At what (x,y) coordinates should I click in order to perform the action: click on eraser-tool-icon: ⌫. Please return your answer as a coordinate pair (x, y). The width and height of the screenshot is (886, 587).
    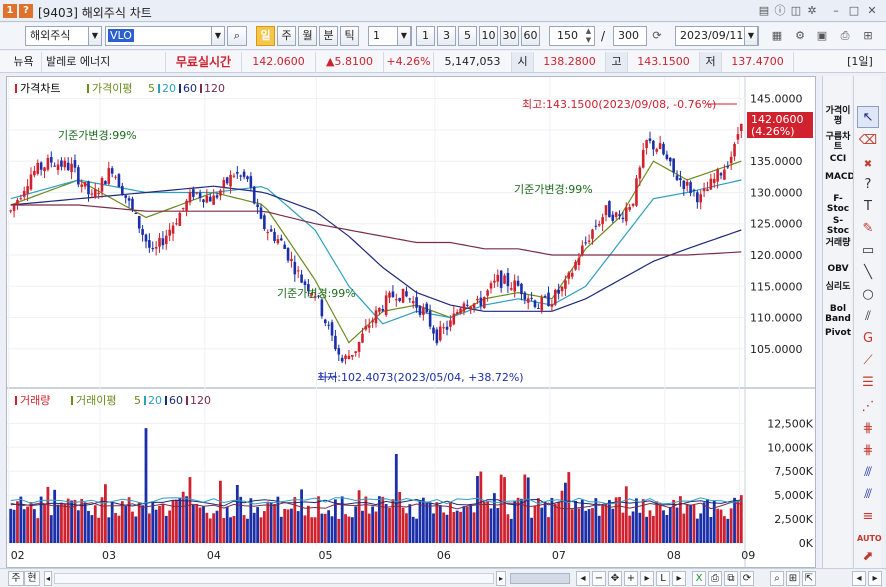
    Looking at the image, I should click on (868, 141).